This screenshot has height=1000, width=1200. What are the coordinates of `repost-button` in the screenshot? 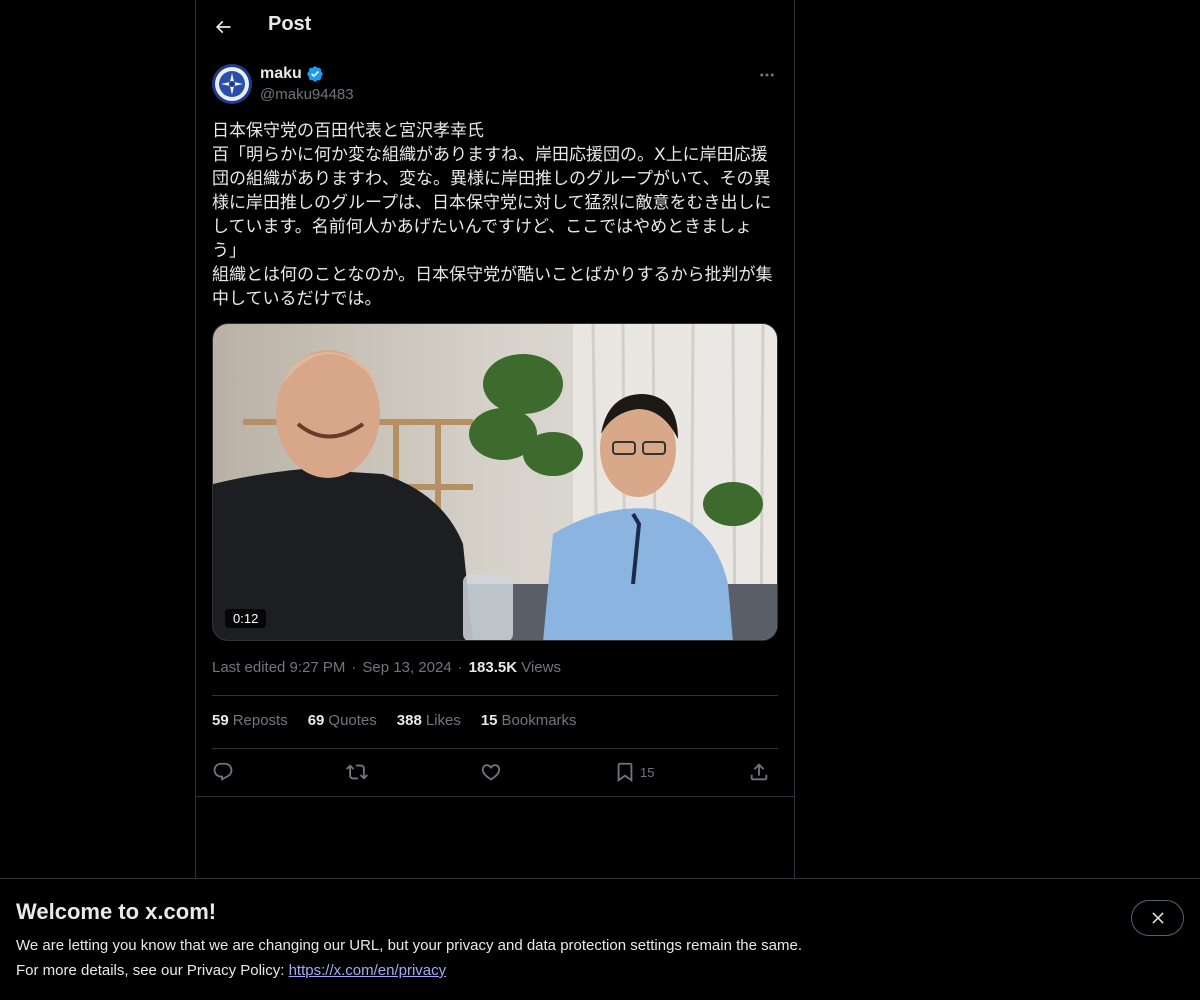 It's located at (357, 772).